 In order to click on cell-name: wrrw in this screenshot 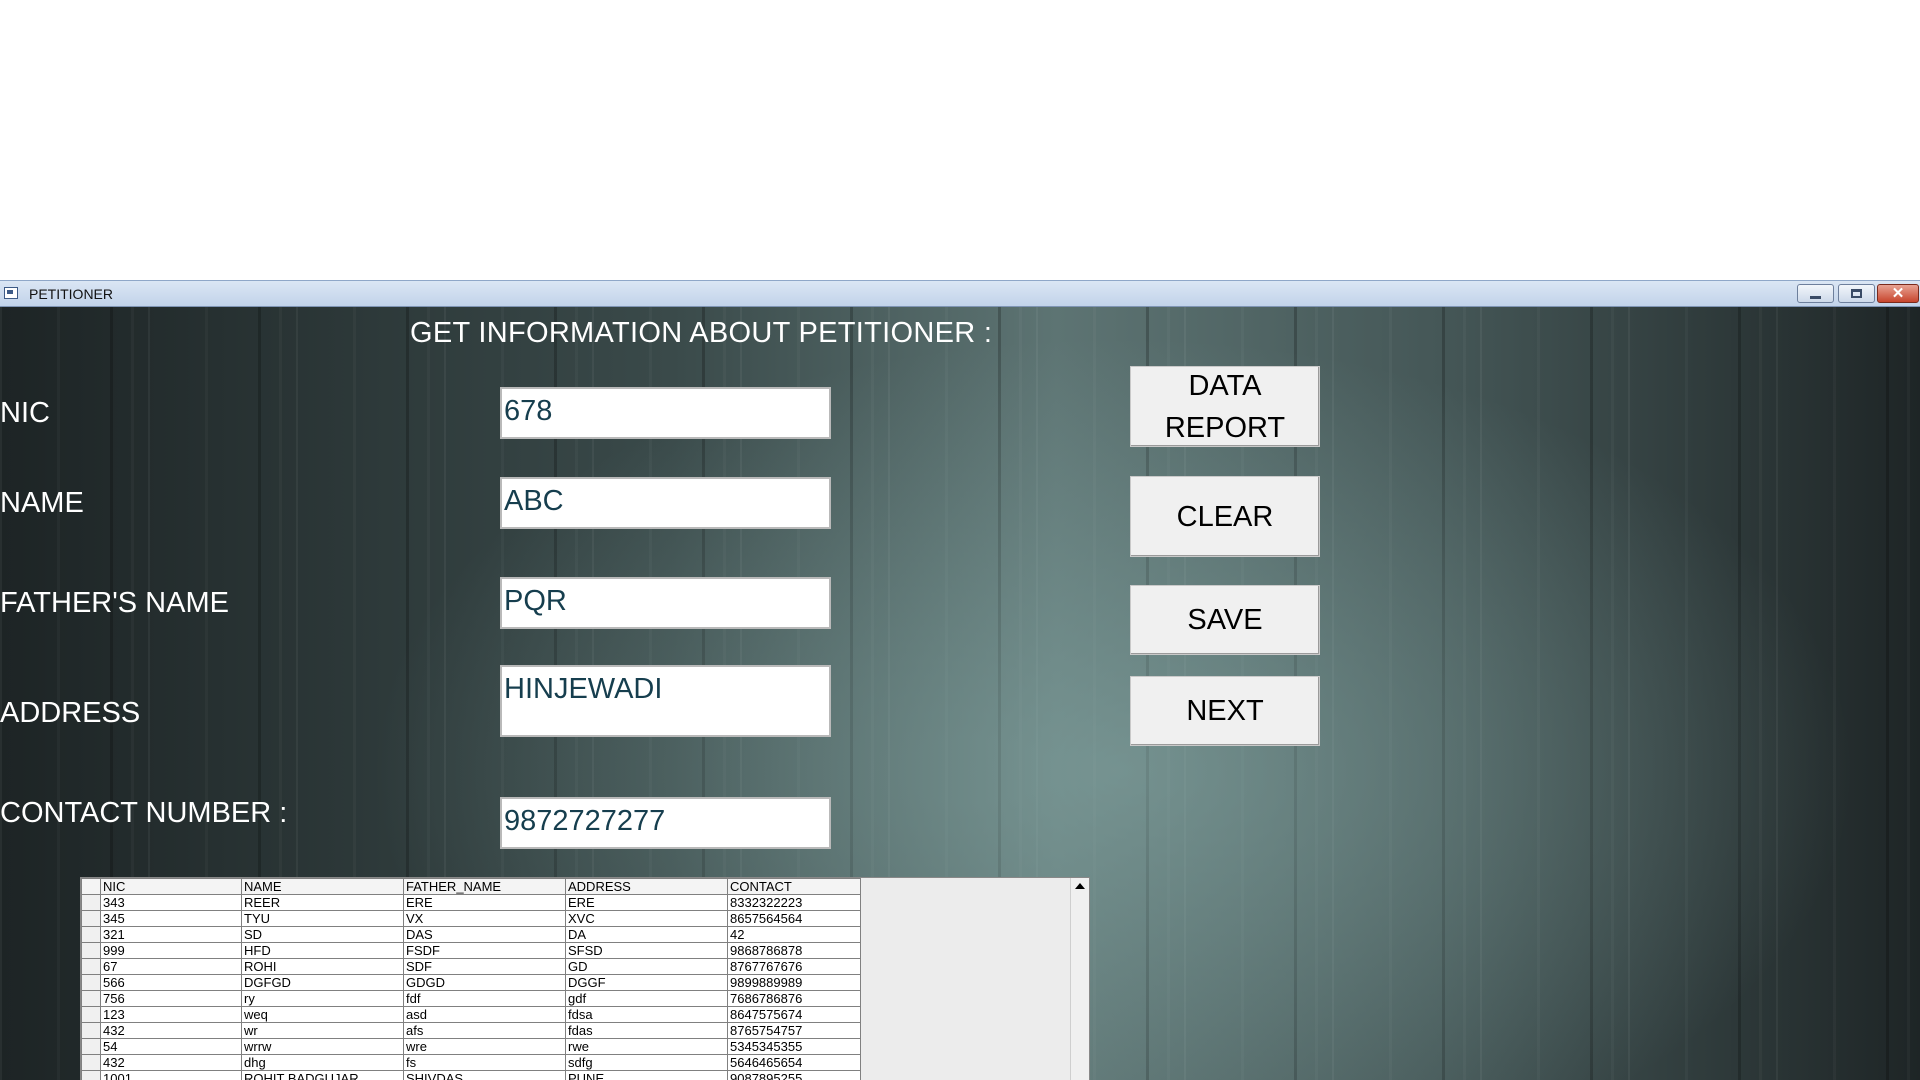, I will do `click(322, 1046)`.